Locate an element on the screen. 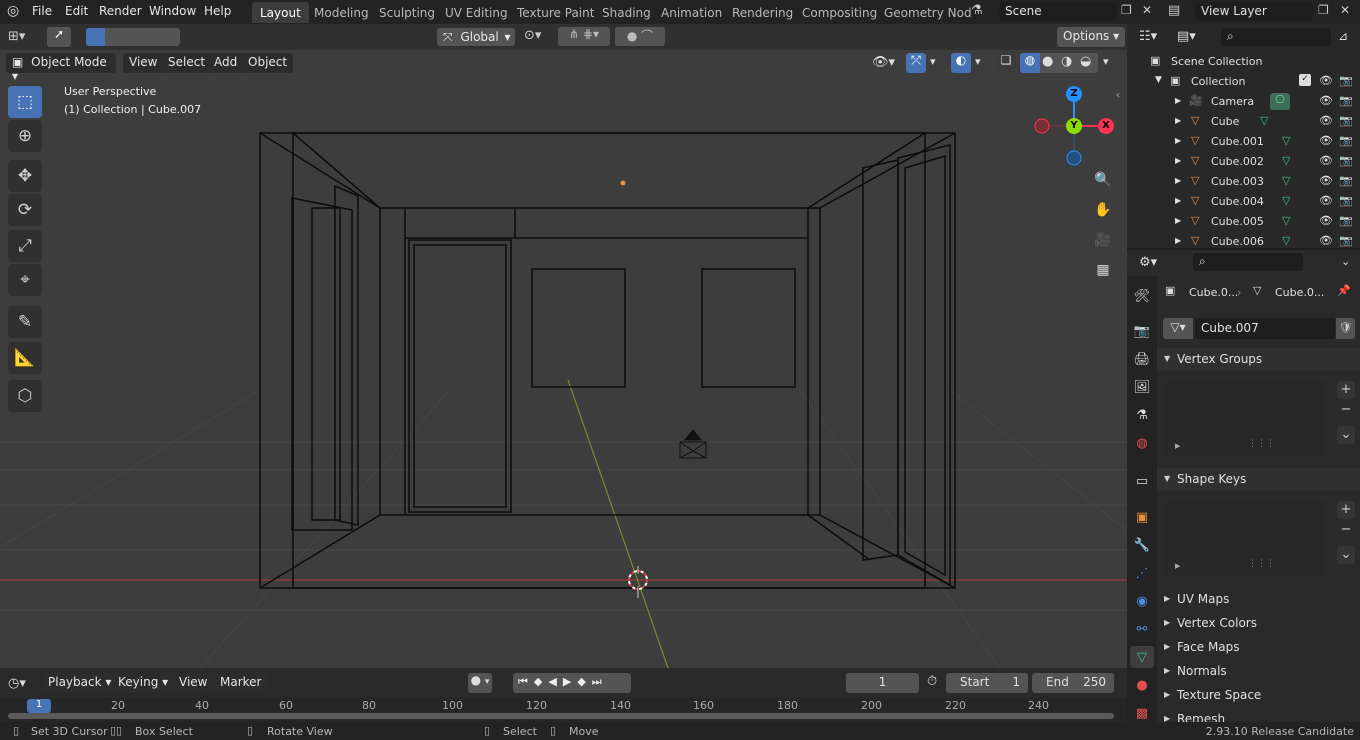 This screenshot has width=1360, height=740. outliner-item: ▶ ▽ Cube.001 ▽ 👁 📷 is located at coordinates (1243, 142).